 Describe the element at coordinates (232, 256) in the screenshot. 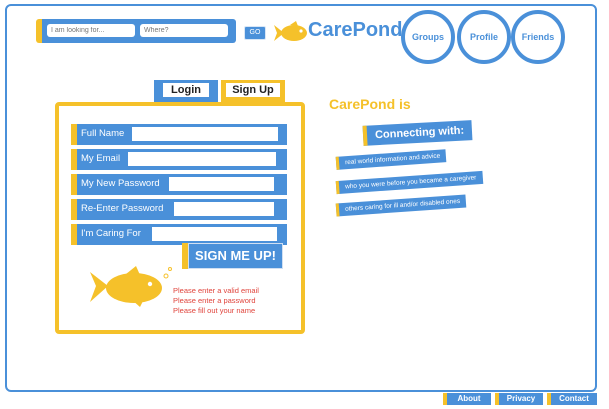

I see `sign-me-up-button: SIGN ME UP!` at that location.